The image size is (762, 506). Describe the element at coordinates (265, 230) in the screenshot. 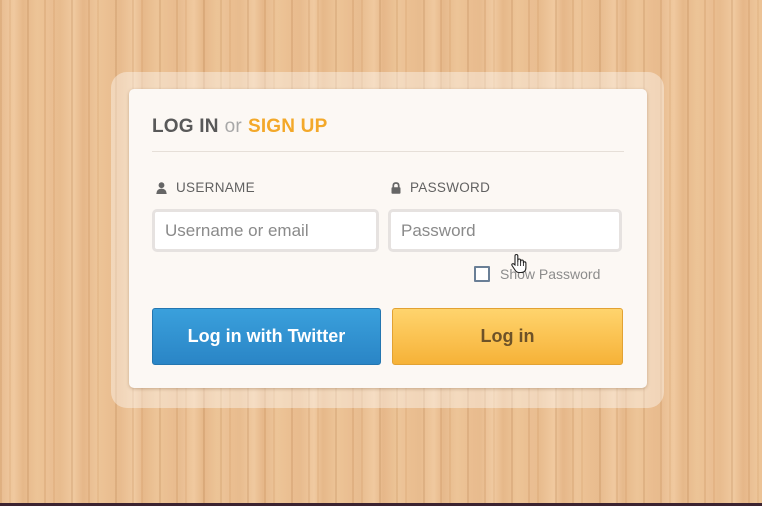

I see `username-input` at that location.